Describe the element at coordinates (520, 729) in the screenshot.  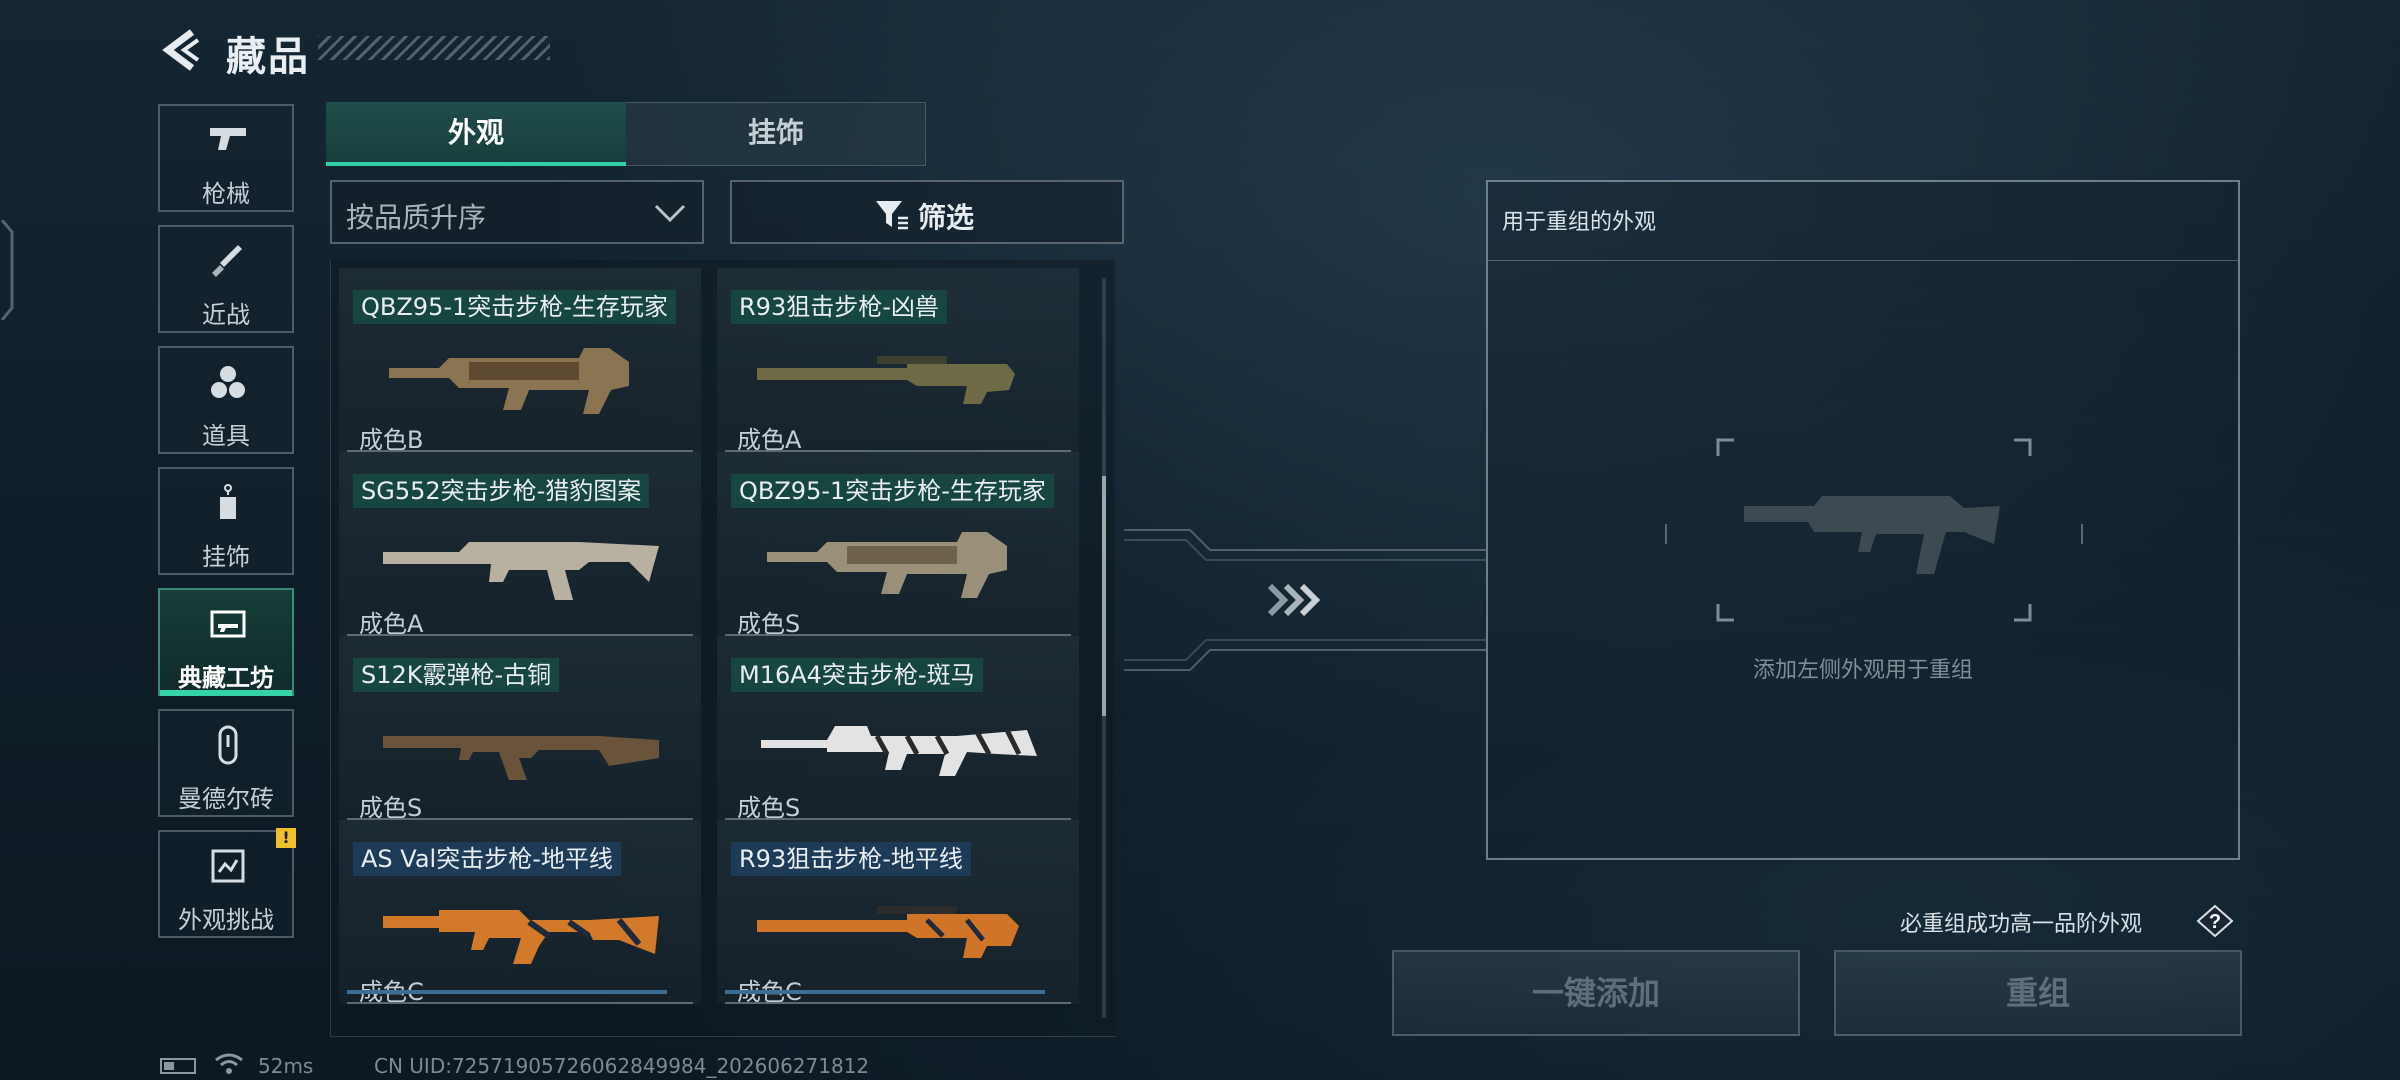
I see `skin-card: S12K霰弹枪-古铜 成色S` at that location.